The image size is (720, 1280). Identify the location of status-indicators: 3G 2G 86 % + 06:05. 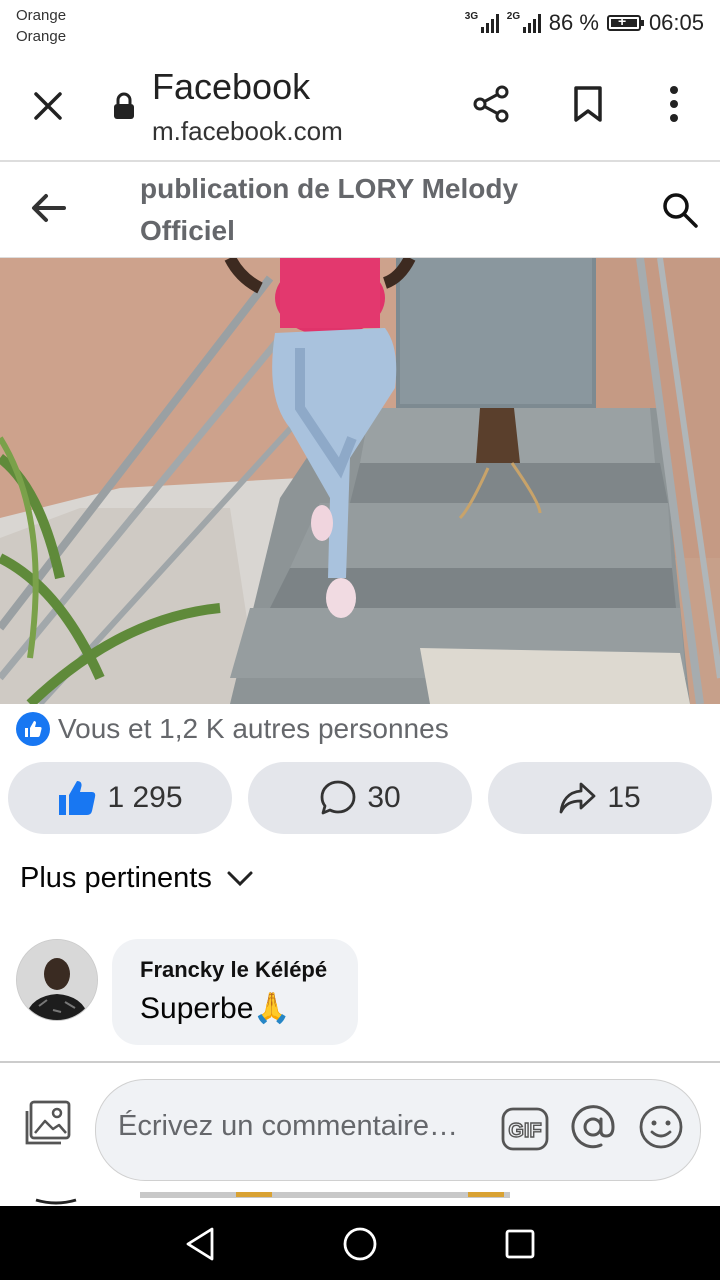
(584, 23).